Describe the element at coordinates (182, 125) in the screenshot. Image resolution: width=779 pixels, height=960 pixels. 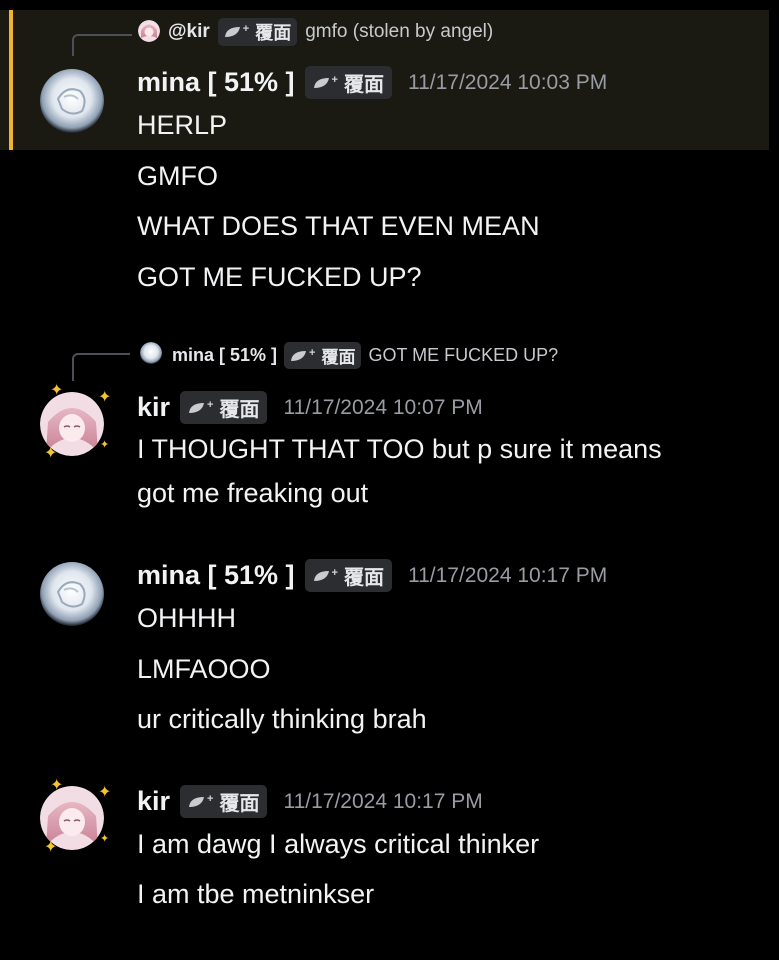
I see `message-line: HERLP` at that location.